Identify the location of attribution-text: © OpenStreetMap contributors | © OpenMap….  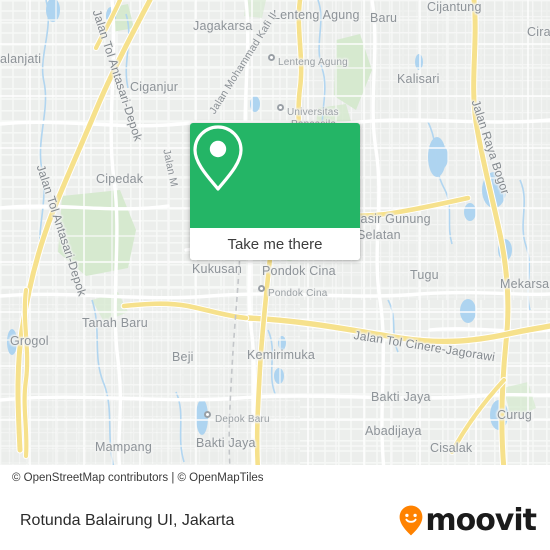
(132, 478).